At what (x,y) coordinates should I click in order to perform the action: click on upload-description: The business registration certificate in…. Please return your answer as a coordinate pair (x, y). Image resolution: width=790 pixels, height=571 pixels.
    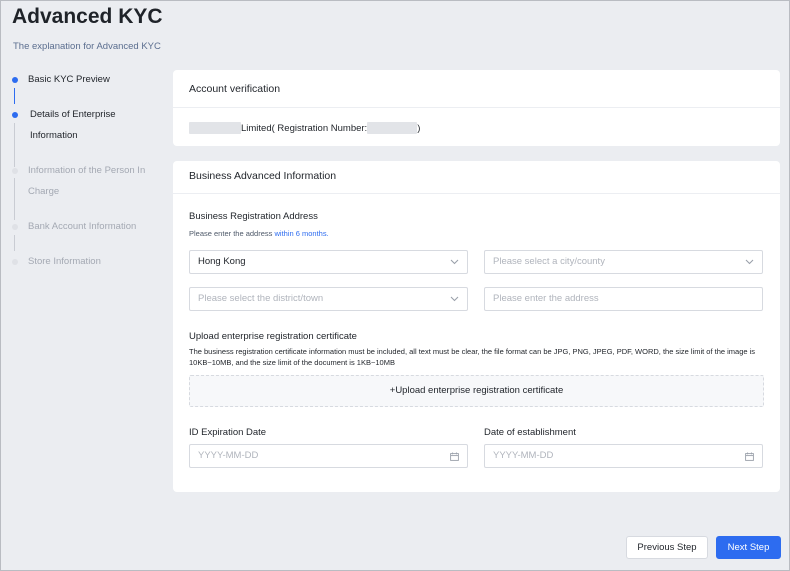
    Looking at the image, I should click on (472, 357).